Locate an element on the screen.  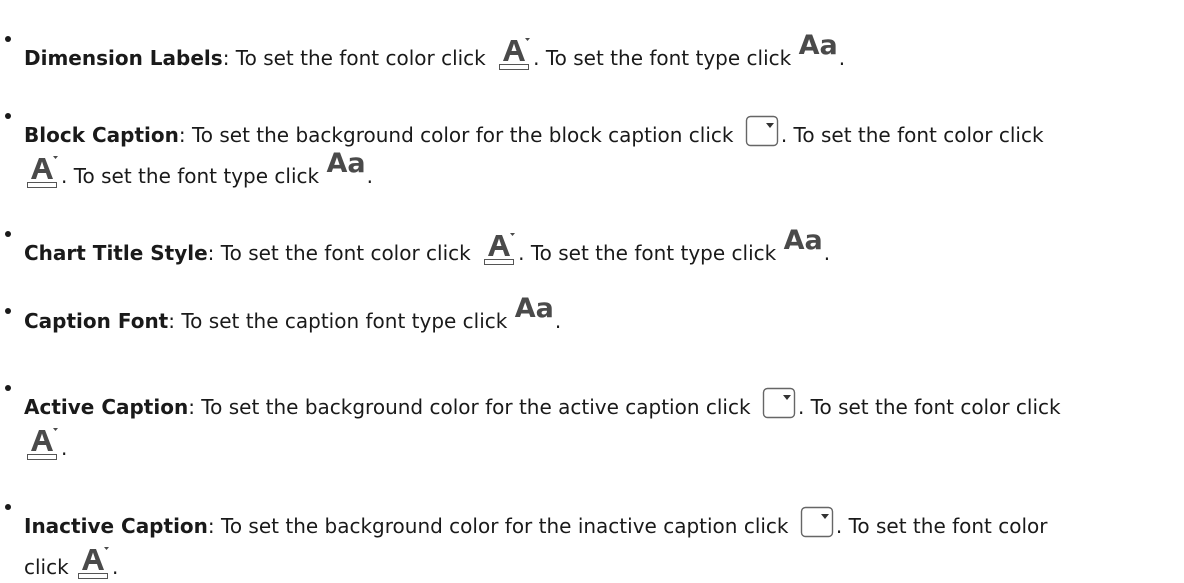
term-label: Dimension Labels is located at coordinates (123, 58).